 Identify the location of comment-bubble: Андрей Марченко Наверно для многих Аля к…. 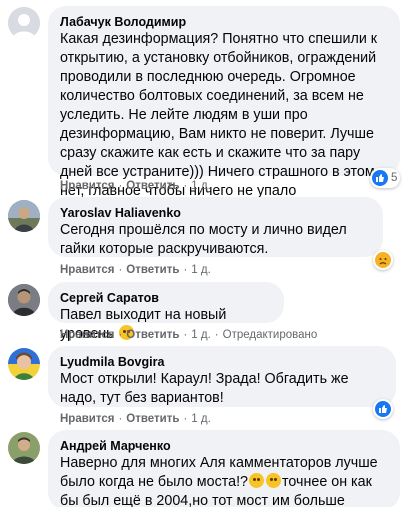
(224, 468).